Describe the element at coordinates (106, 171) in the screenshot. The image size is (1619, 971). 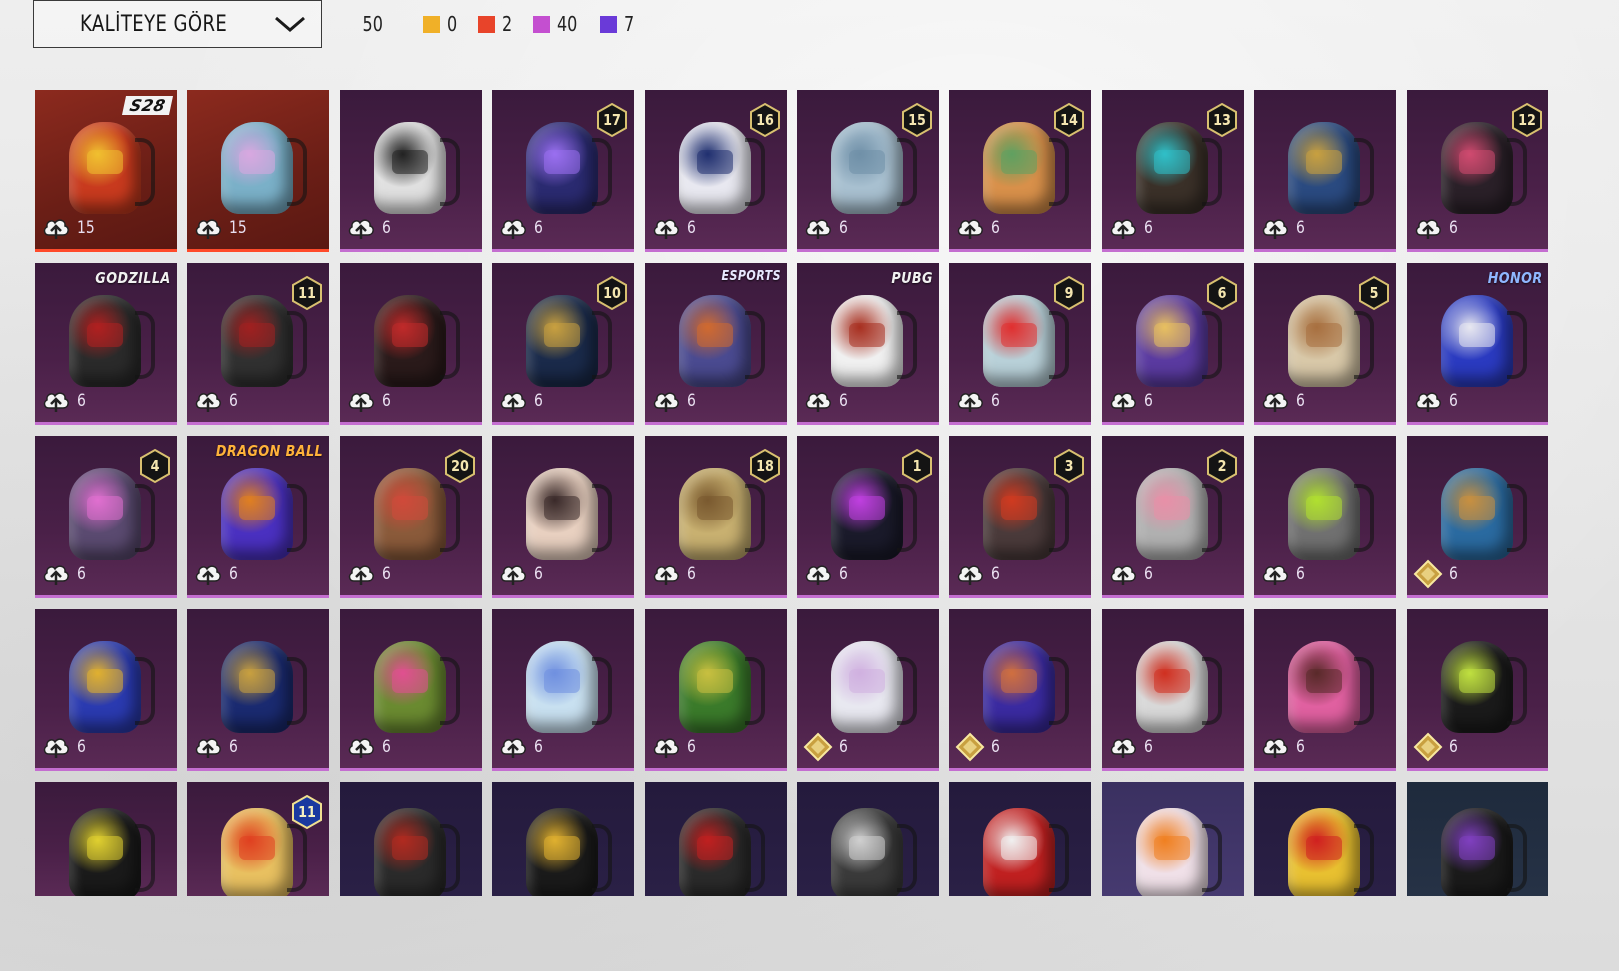
I see `backpack-item: S28 15` at that location.